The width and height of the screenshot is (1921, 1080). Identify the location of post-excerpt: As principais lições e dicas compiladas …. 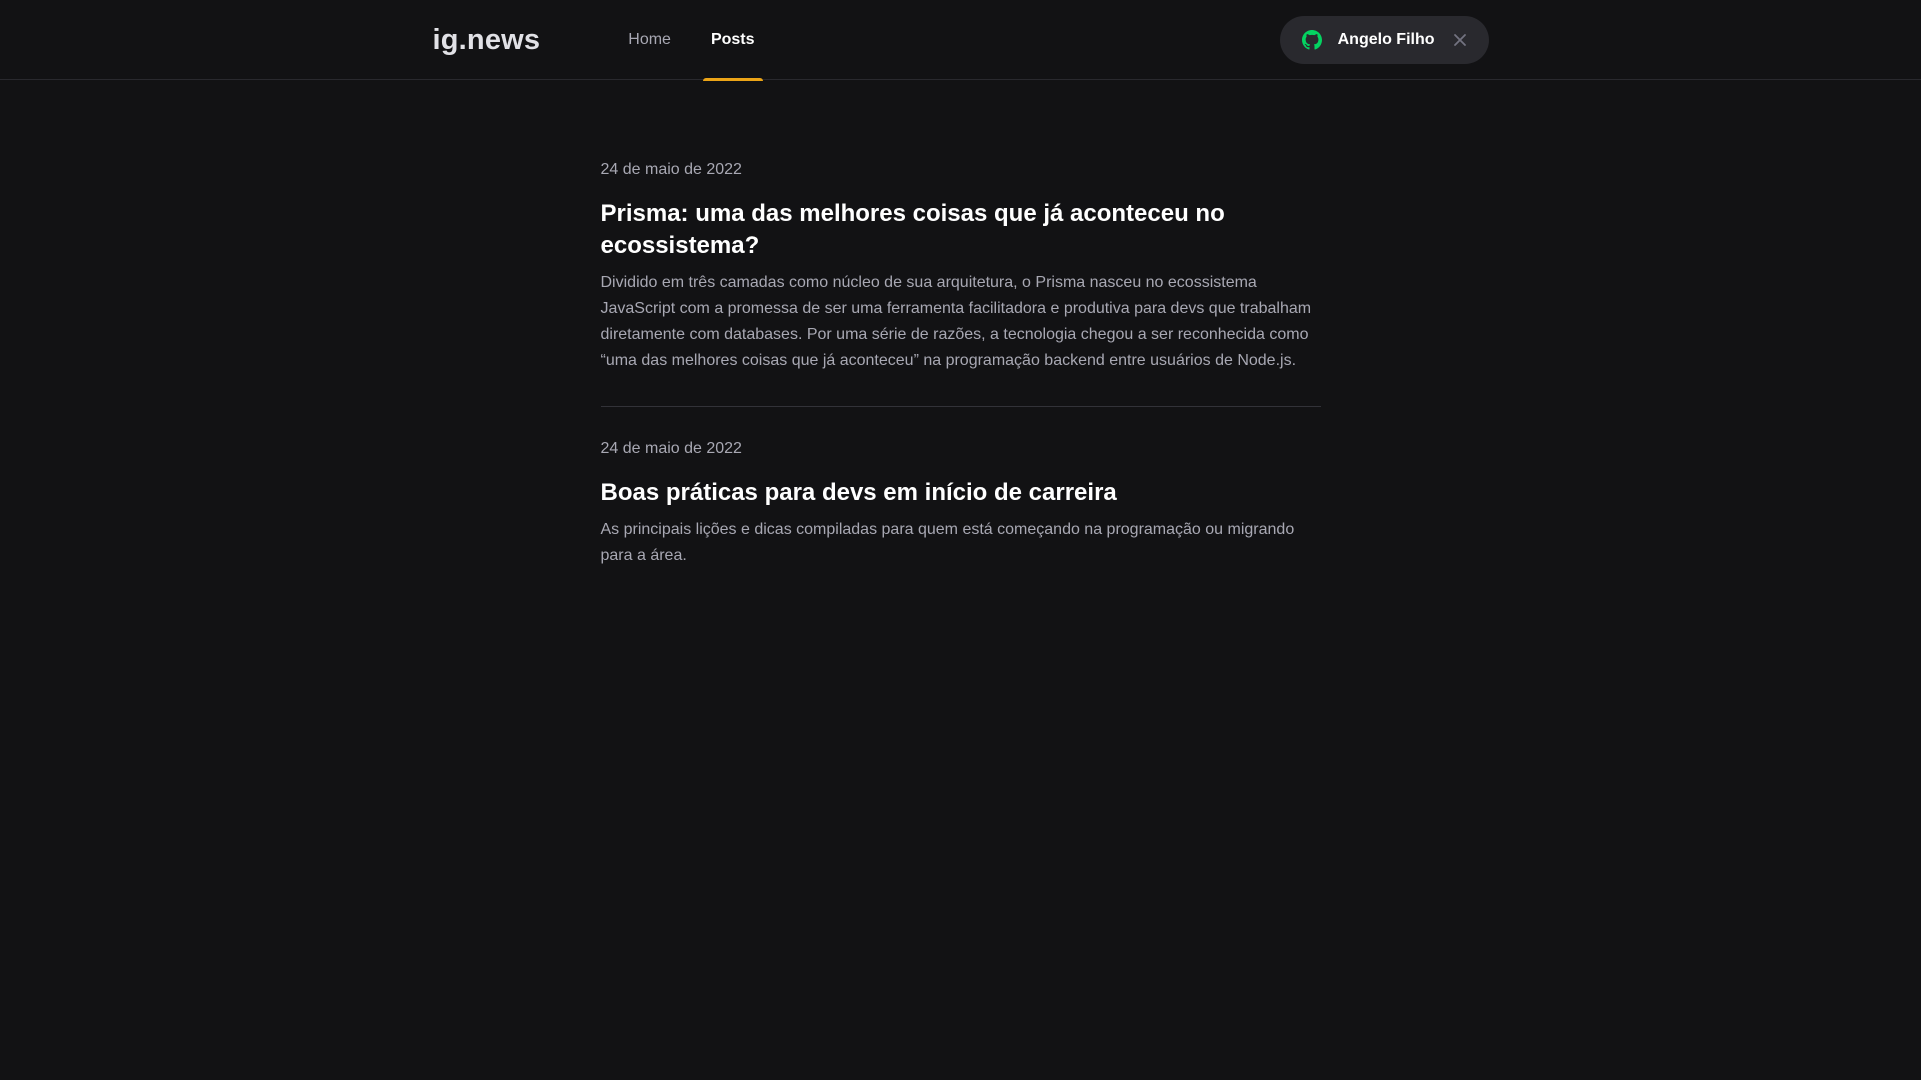
(947, 542).